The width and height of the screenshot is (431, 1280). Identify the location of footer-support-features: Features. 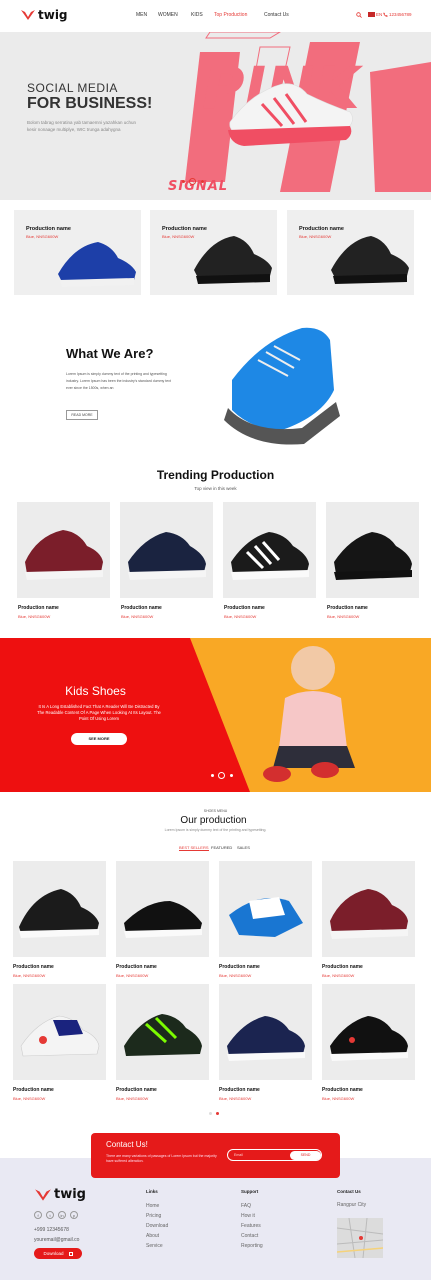
(251, 1226).